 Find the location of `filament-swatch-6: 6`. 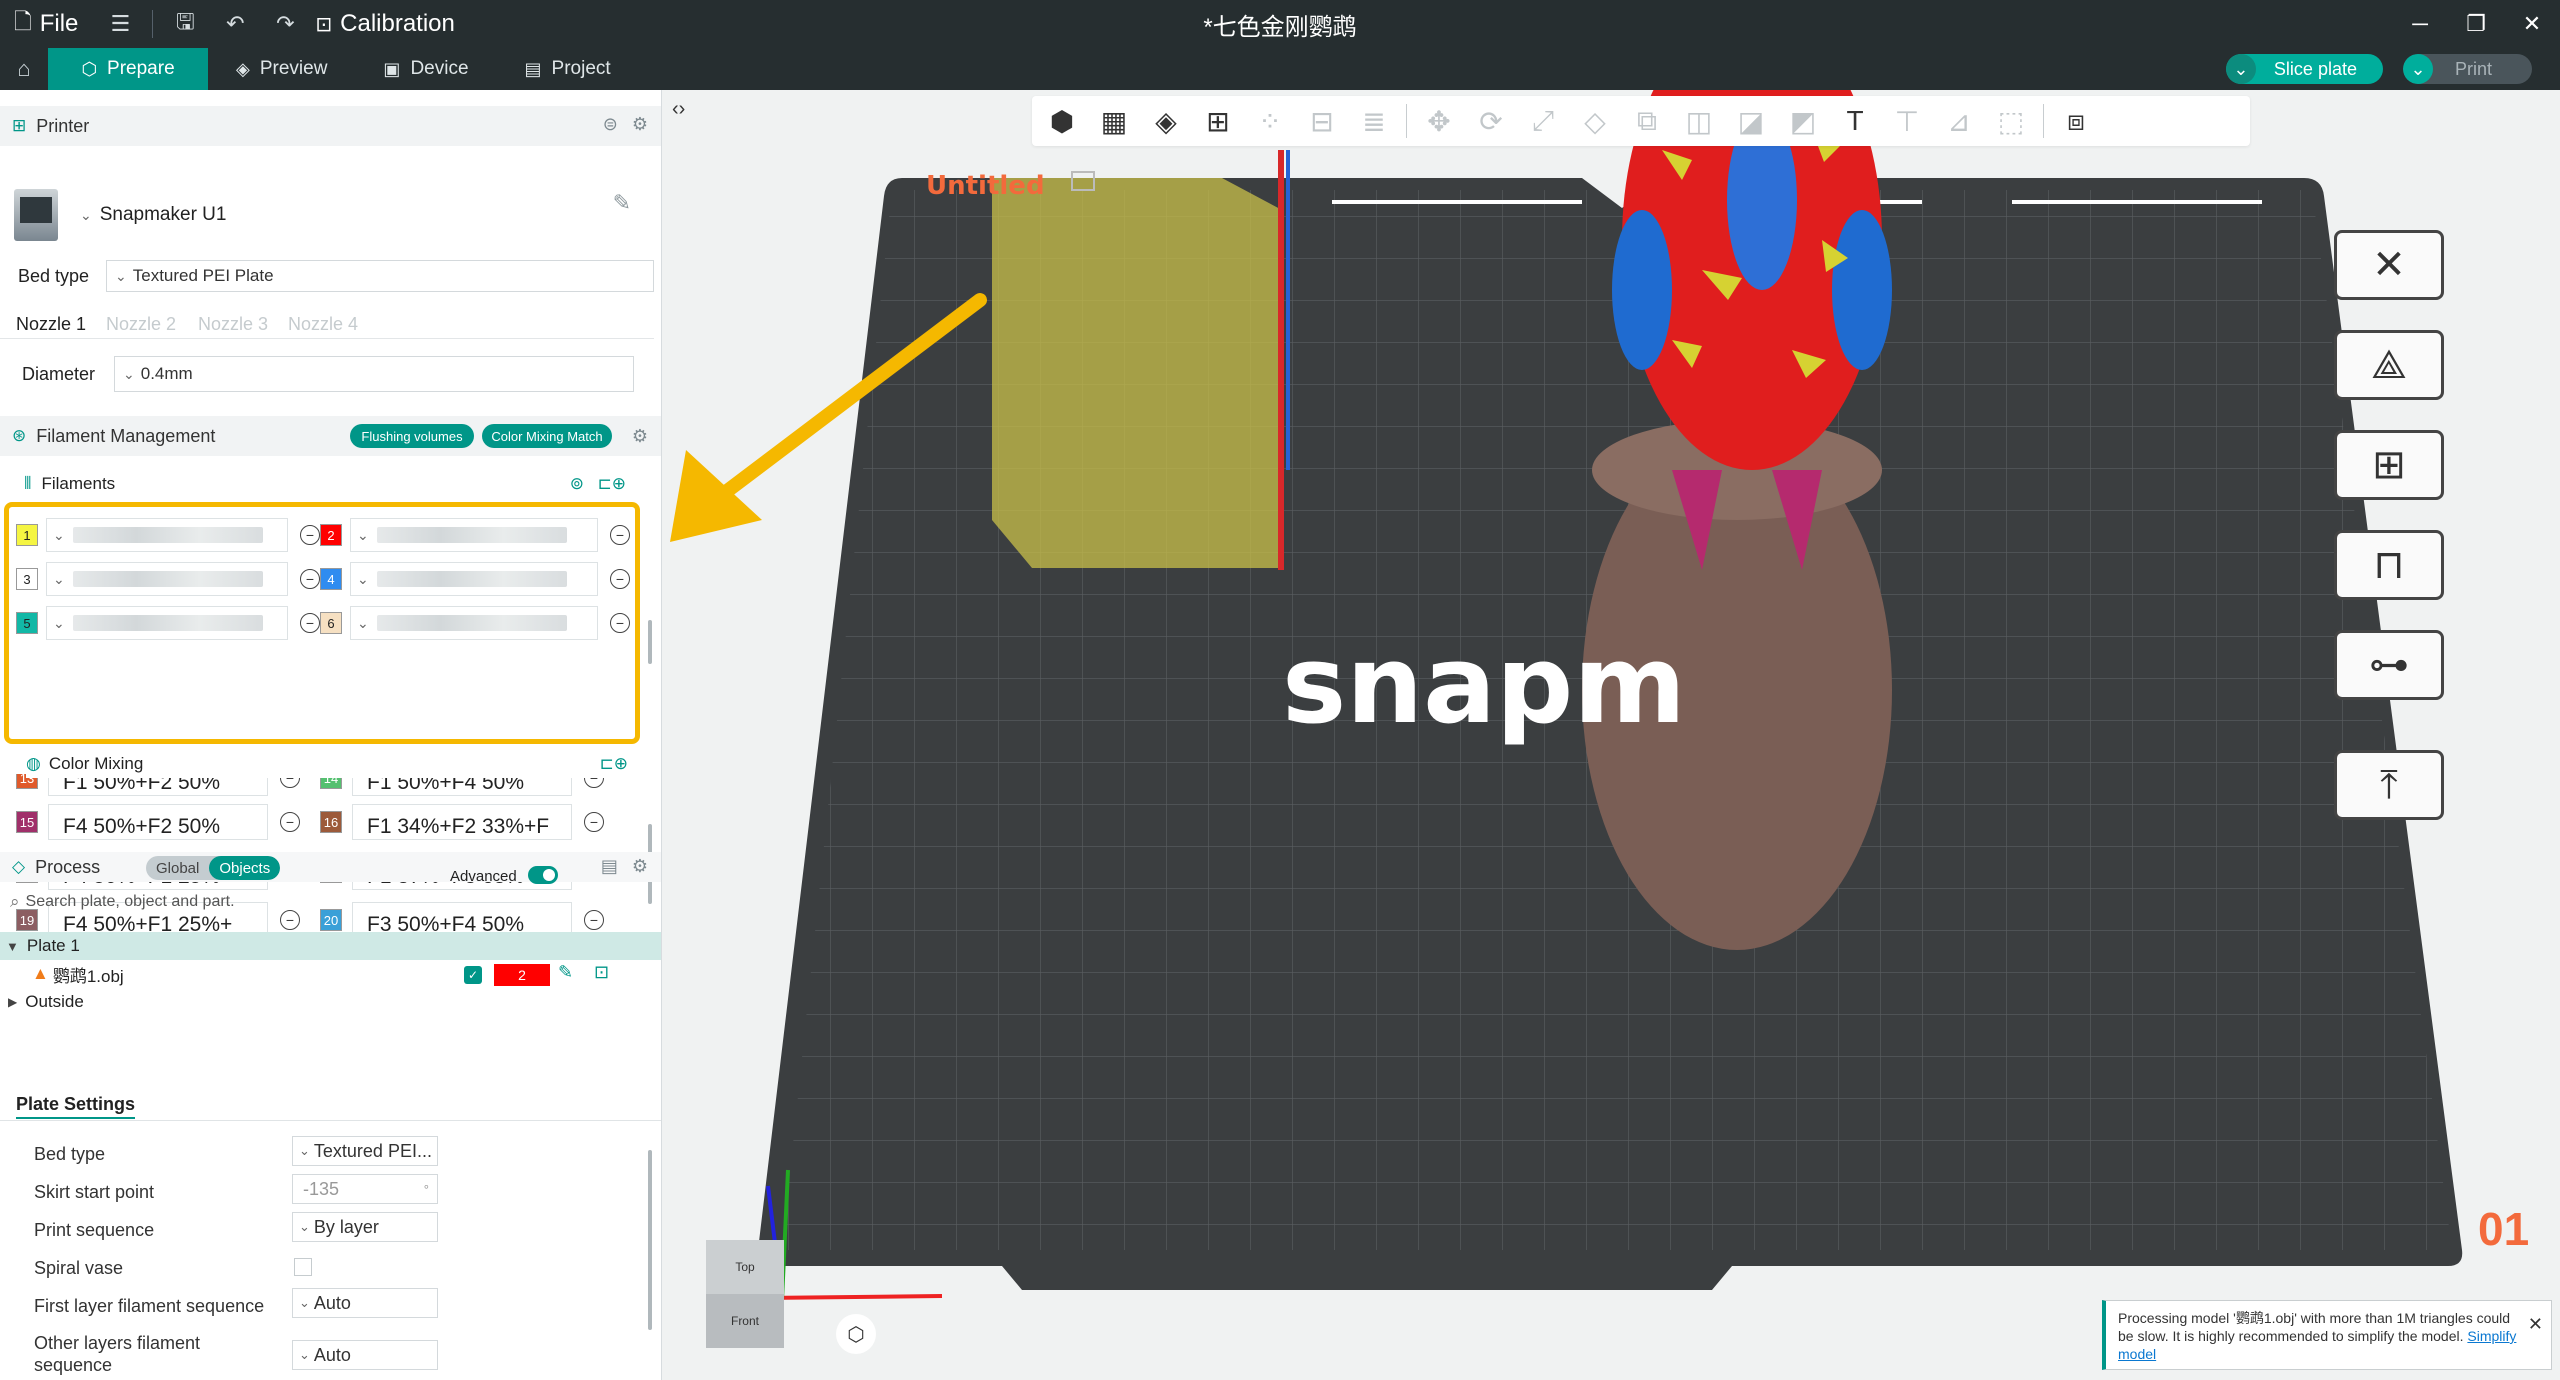

filament-swatch-6: 6 is located at coordinates (331, 623).